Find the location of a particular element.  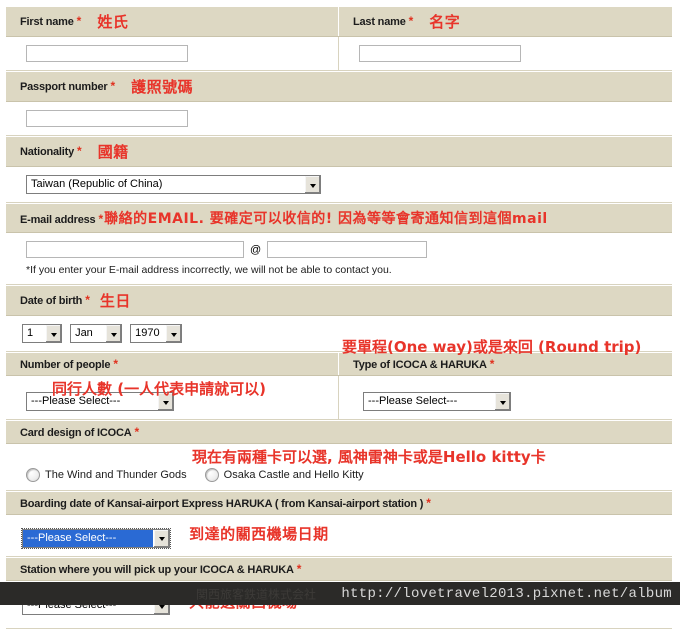

row-body-dob: 1 Jan 1970 要單程(One way)或是來回 (Round trip) is located at coordinates (339, 336).